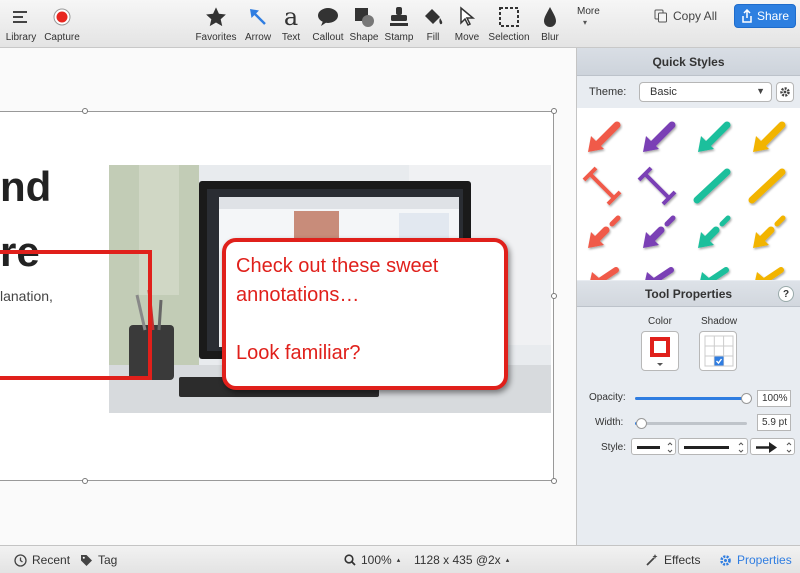 This screenshot has height=573, width=800. I want to click on line-style-select, so click(653, 446).